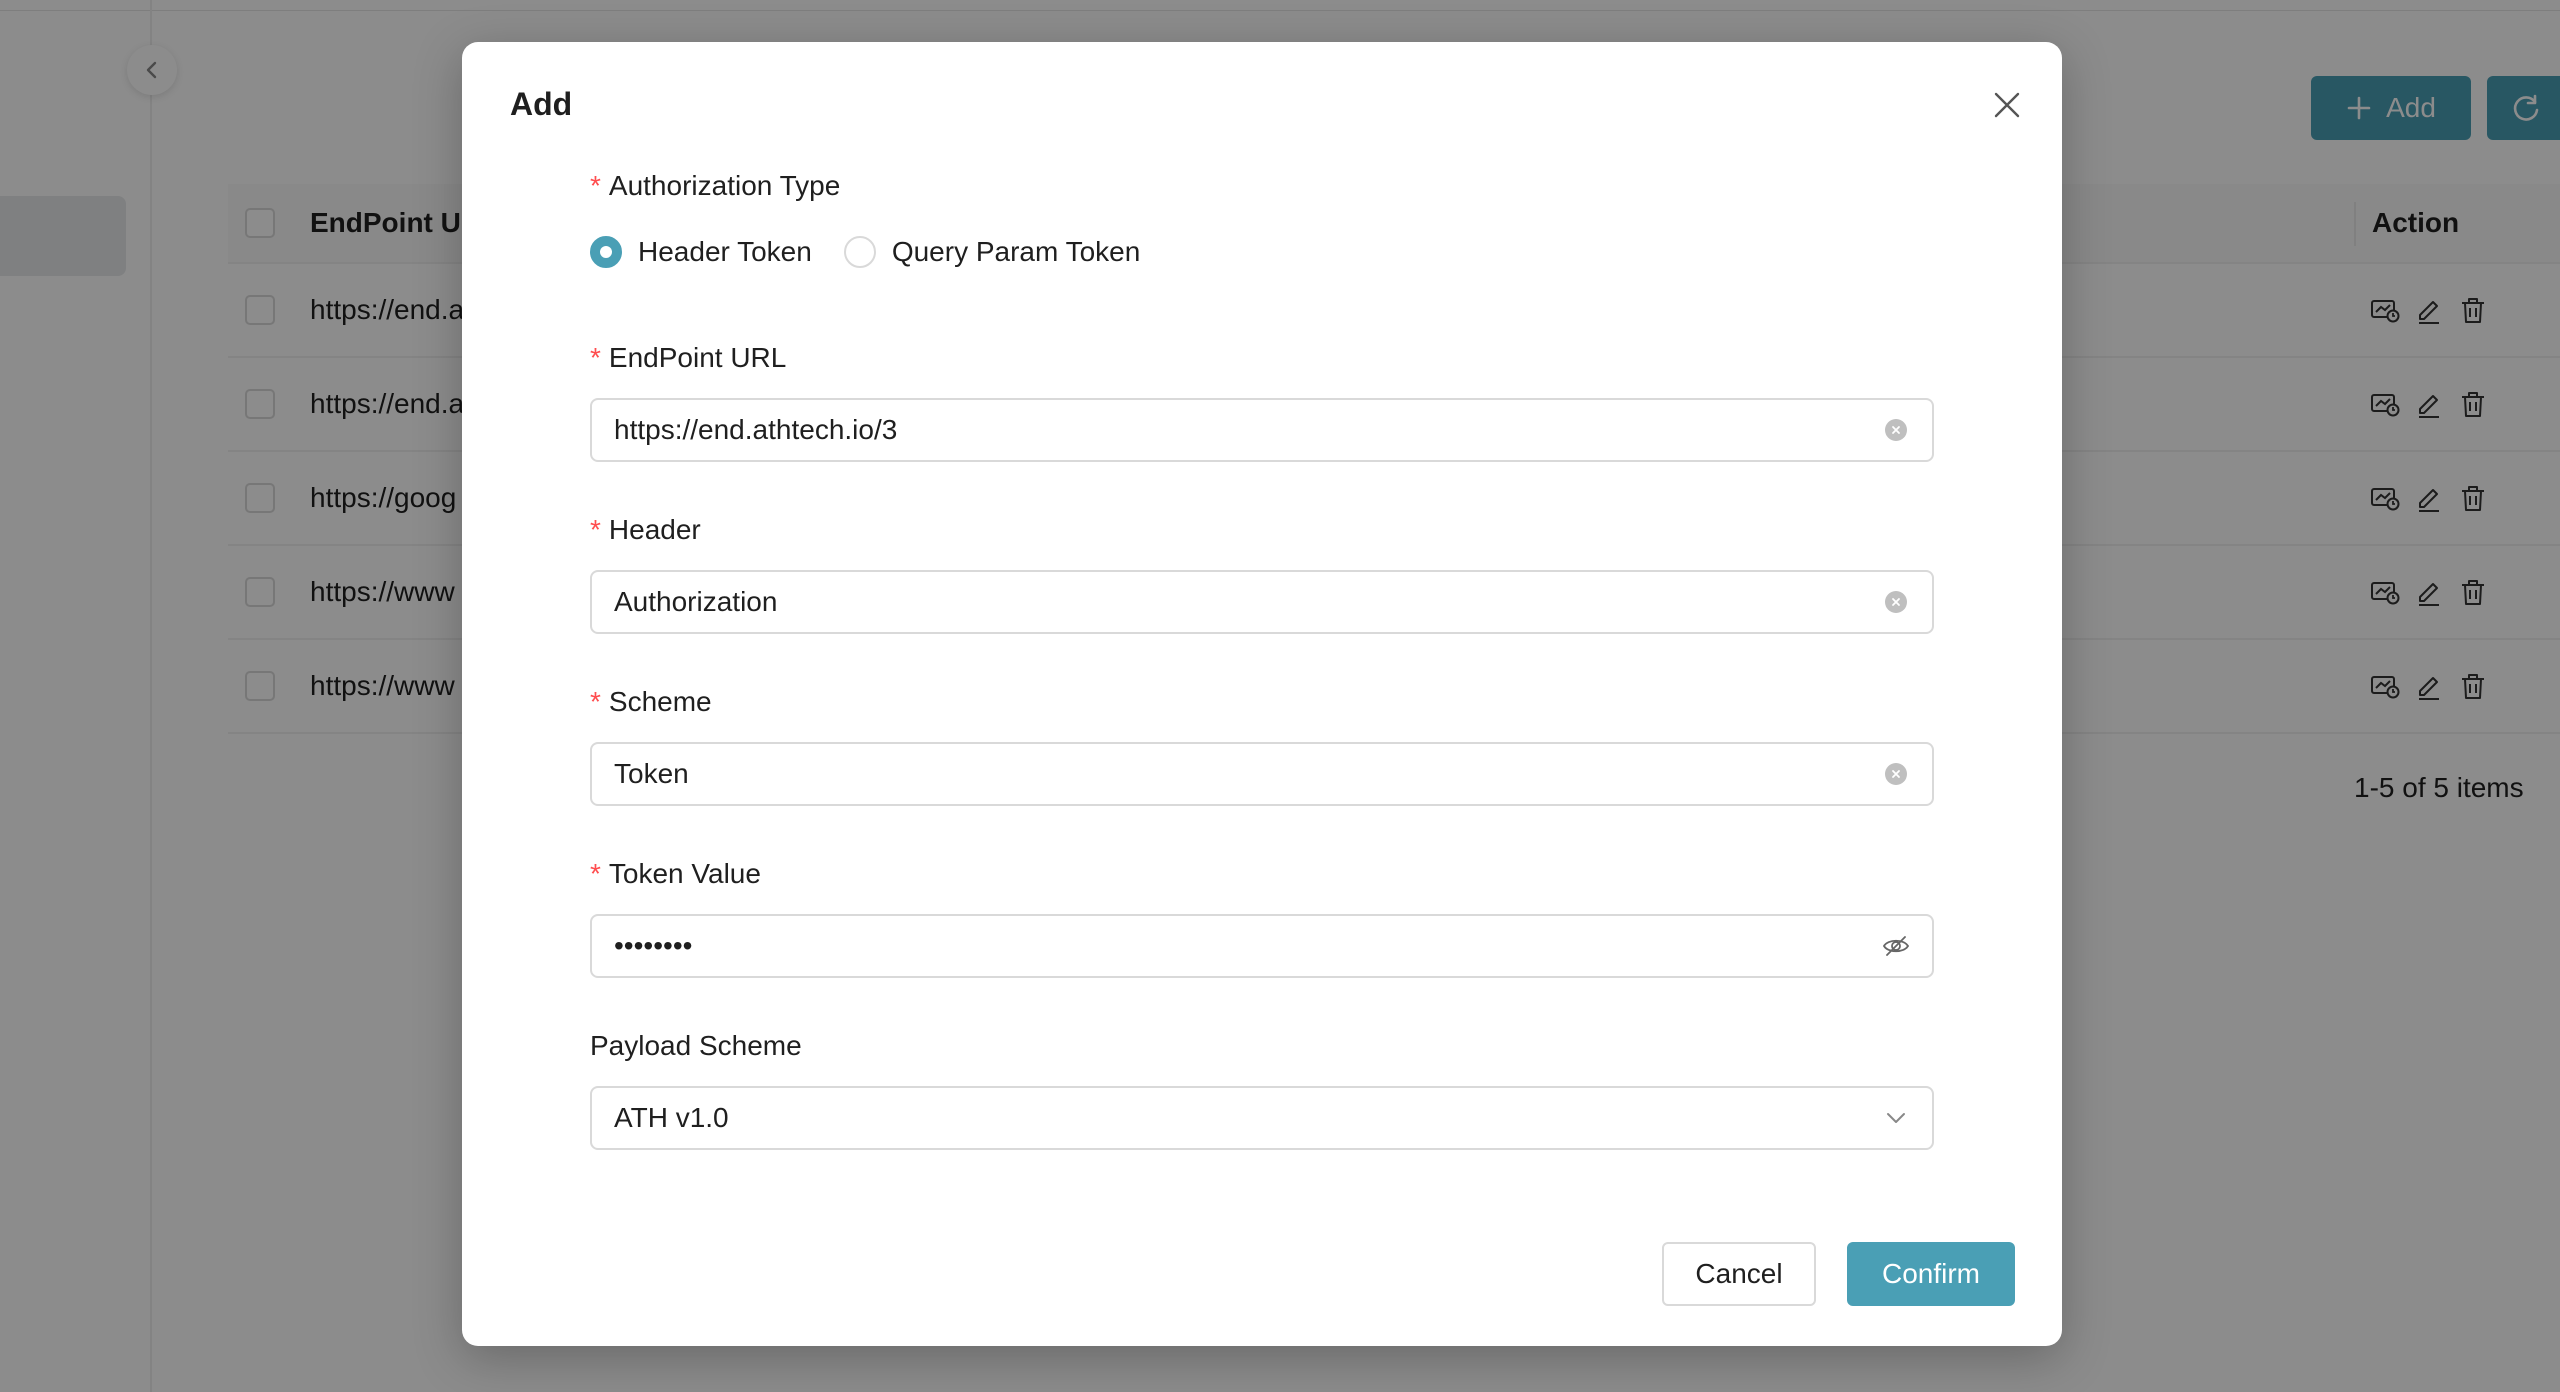  I want to click on radio-header-token-dot, so click(606, 252).